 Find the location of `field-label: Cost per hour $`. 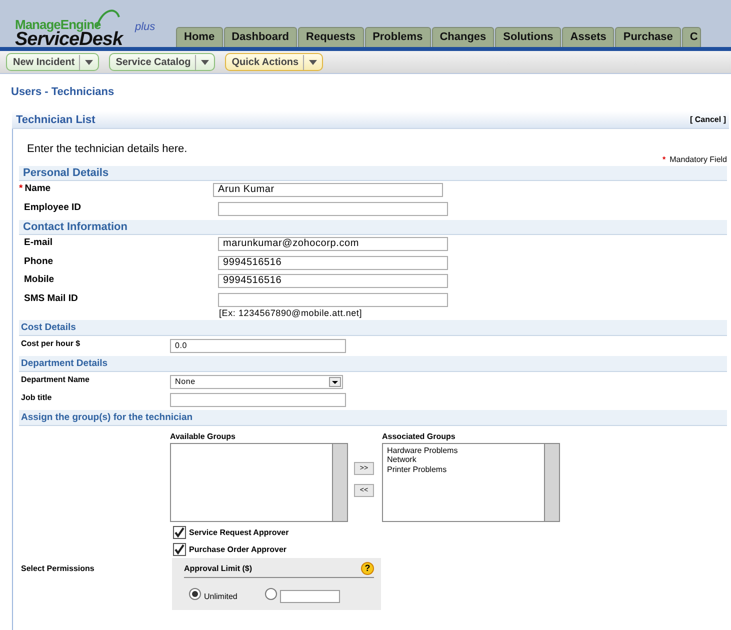

field-label: Cost per hour $ is located at coordinates (50, 343).